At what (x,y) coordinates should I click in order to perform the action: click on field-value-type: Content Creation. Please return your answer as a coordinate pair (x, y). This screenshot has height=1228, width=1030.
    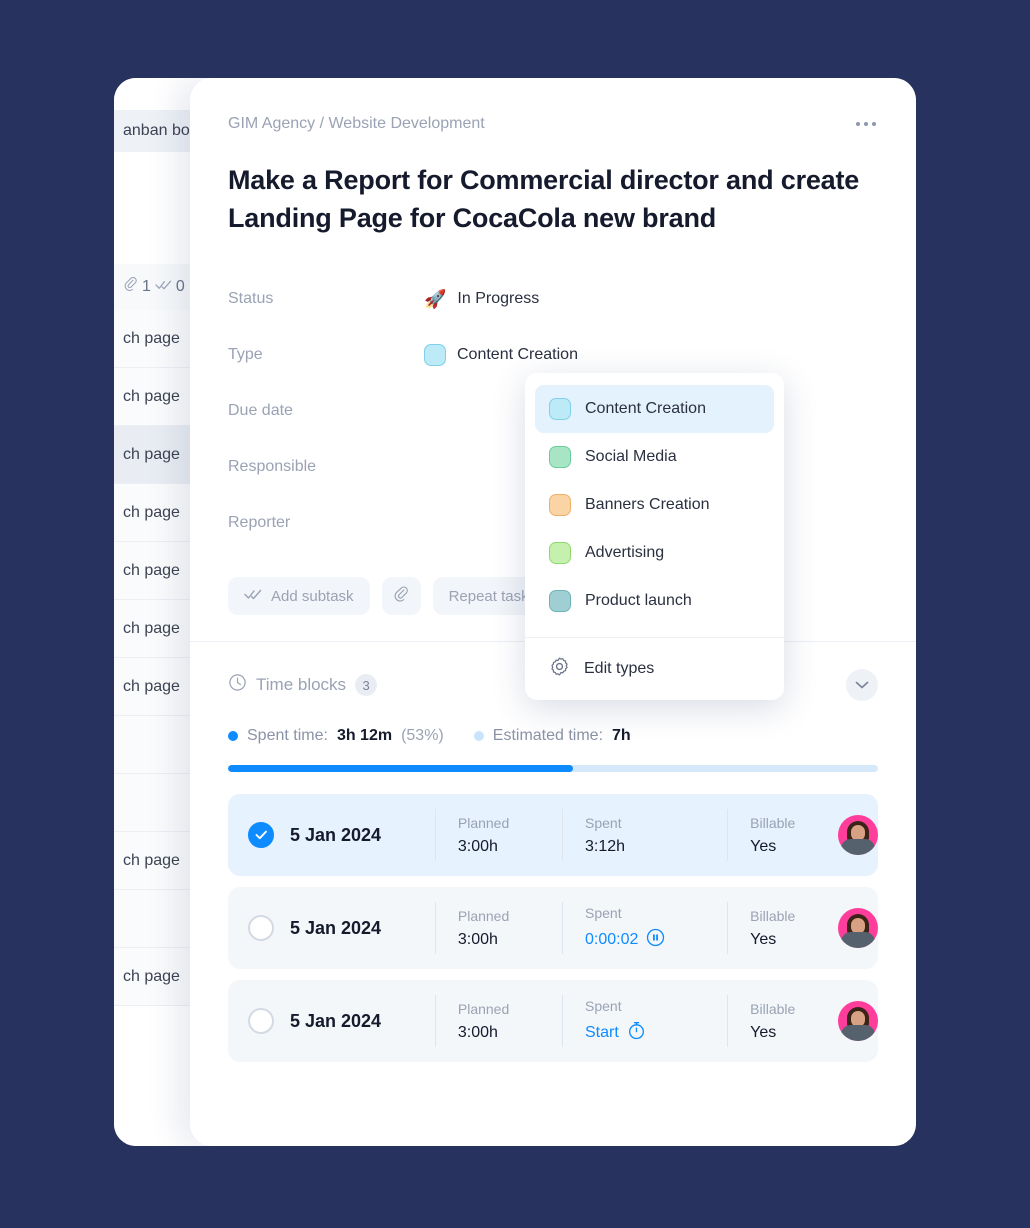
    Looking at the image, I should click on (501, 355).